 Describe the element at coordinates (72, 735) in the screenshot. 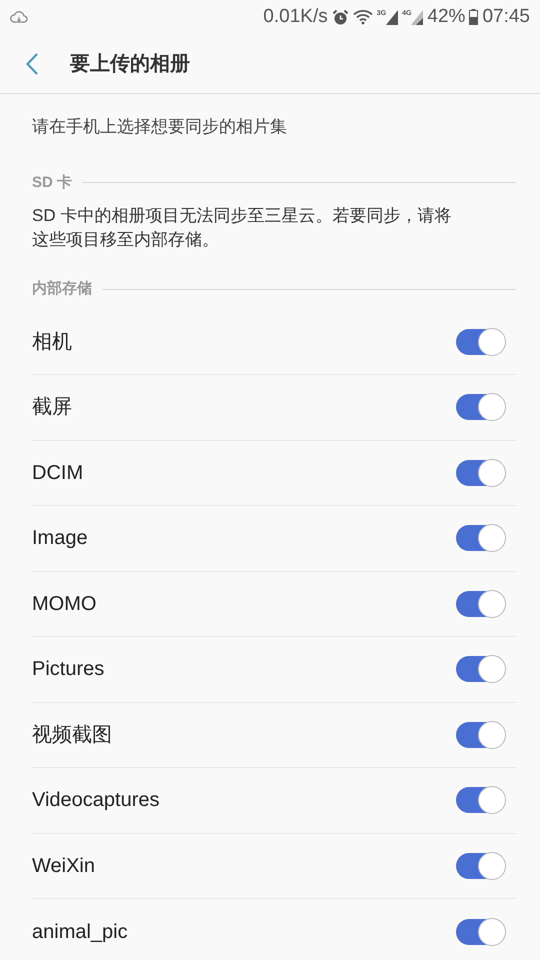

I see `album-name: 视频截图` at that location.